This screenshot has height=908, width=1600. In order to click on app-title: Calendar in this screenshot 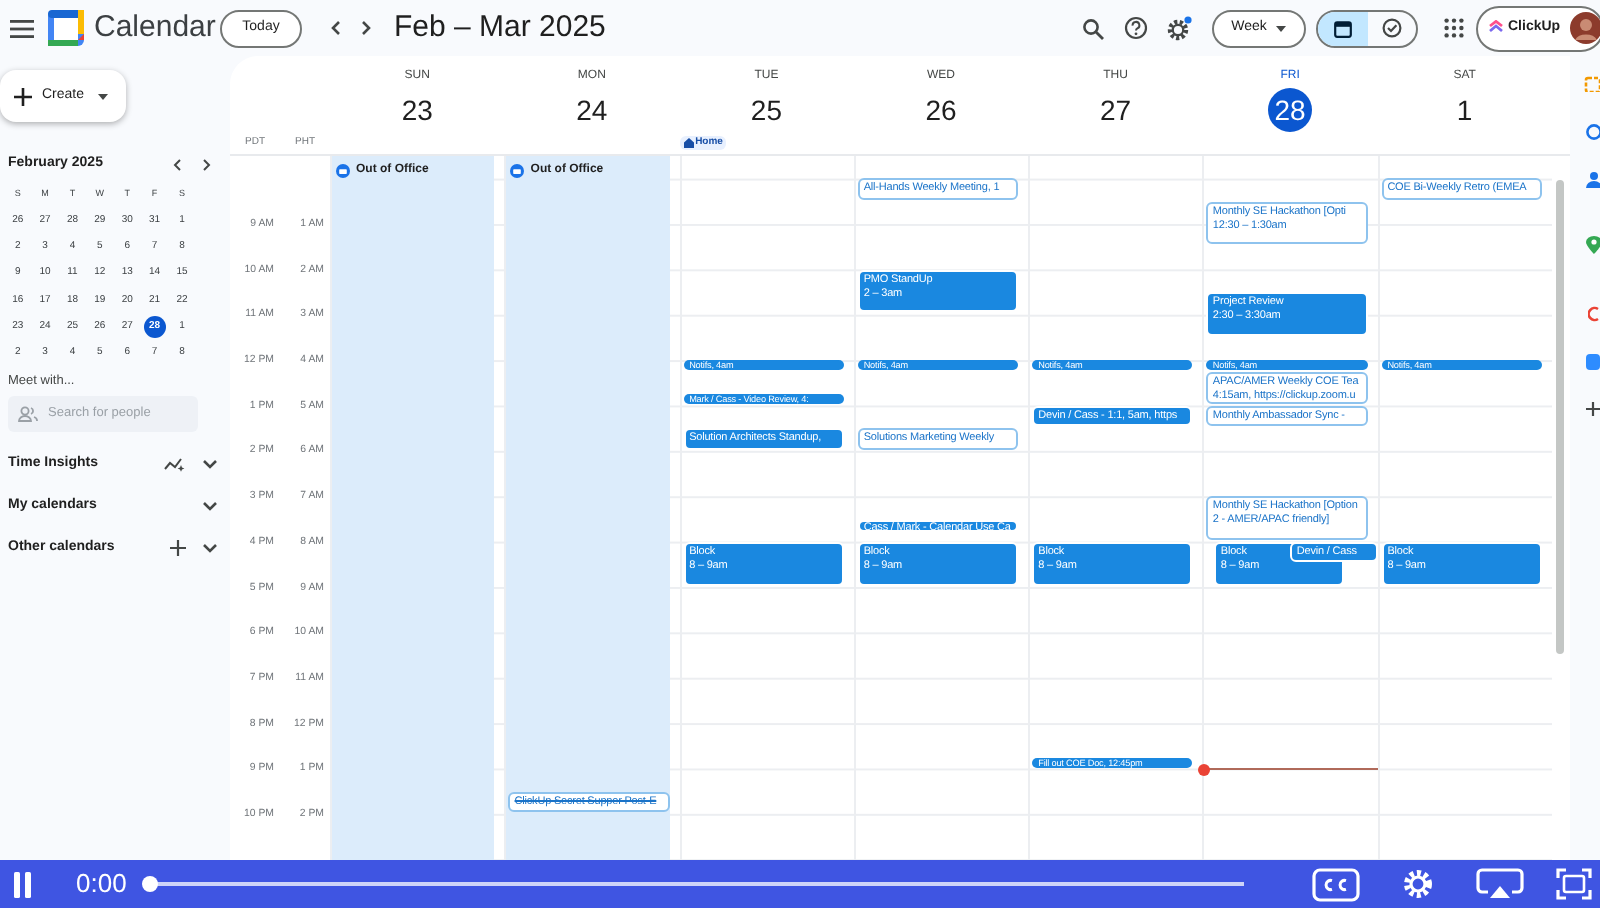, I will do `click(156, 27)`.